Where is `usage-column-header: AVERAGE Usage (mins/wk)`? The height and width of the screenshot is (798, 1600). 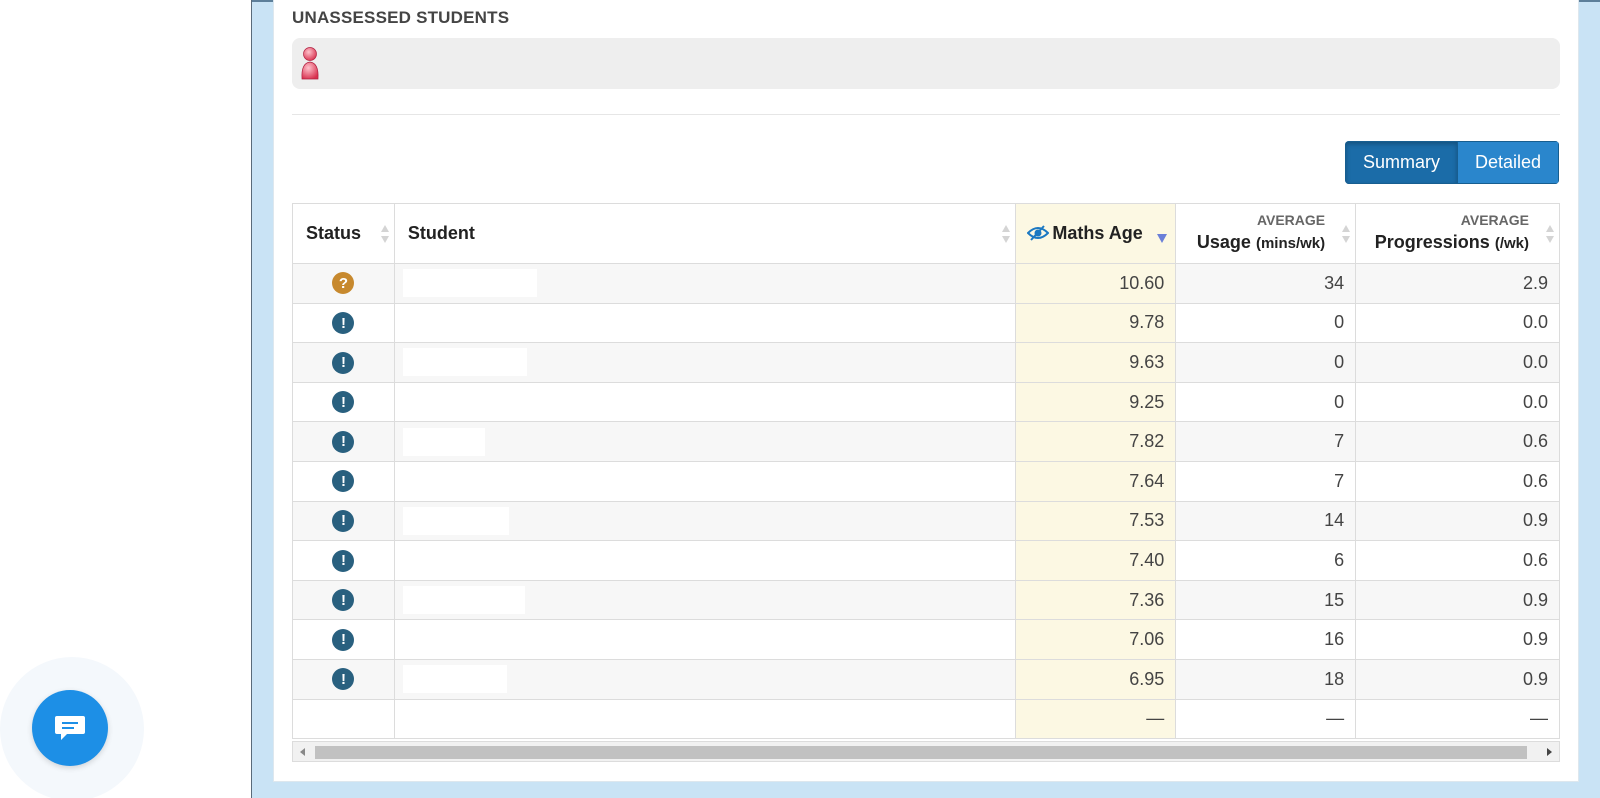
usage-column-header: AVERAGE Usage (mins/wk) is located at coordinates (1266, 233).